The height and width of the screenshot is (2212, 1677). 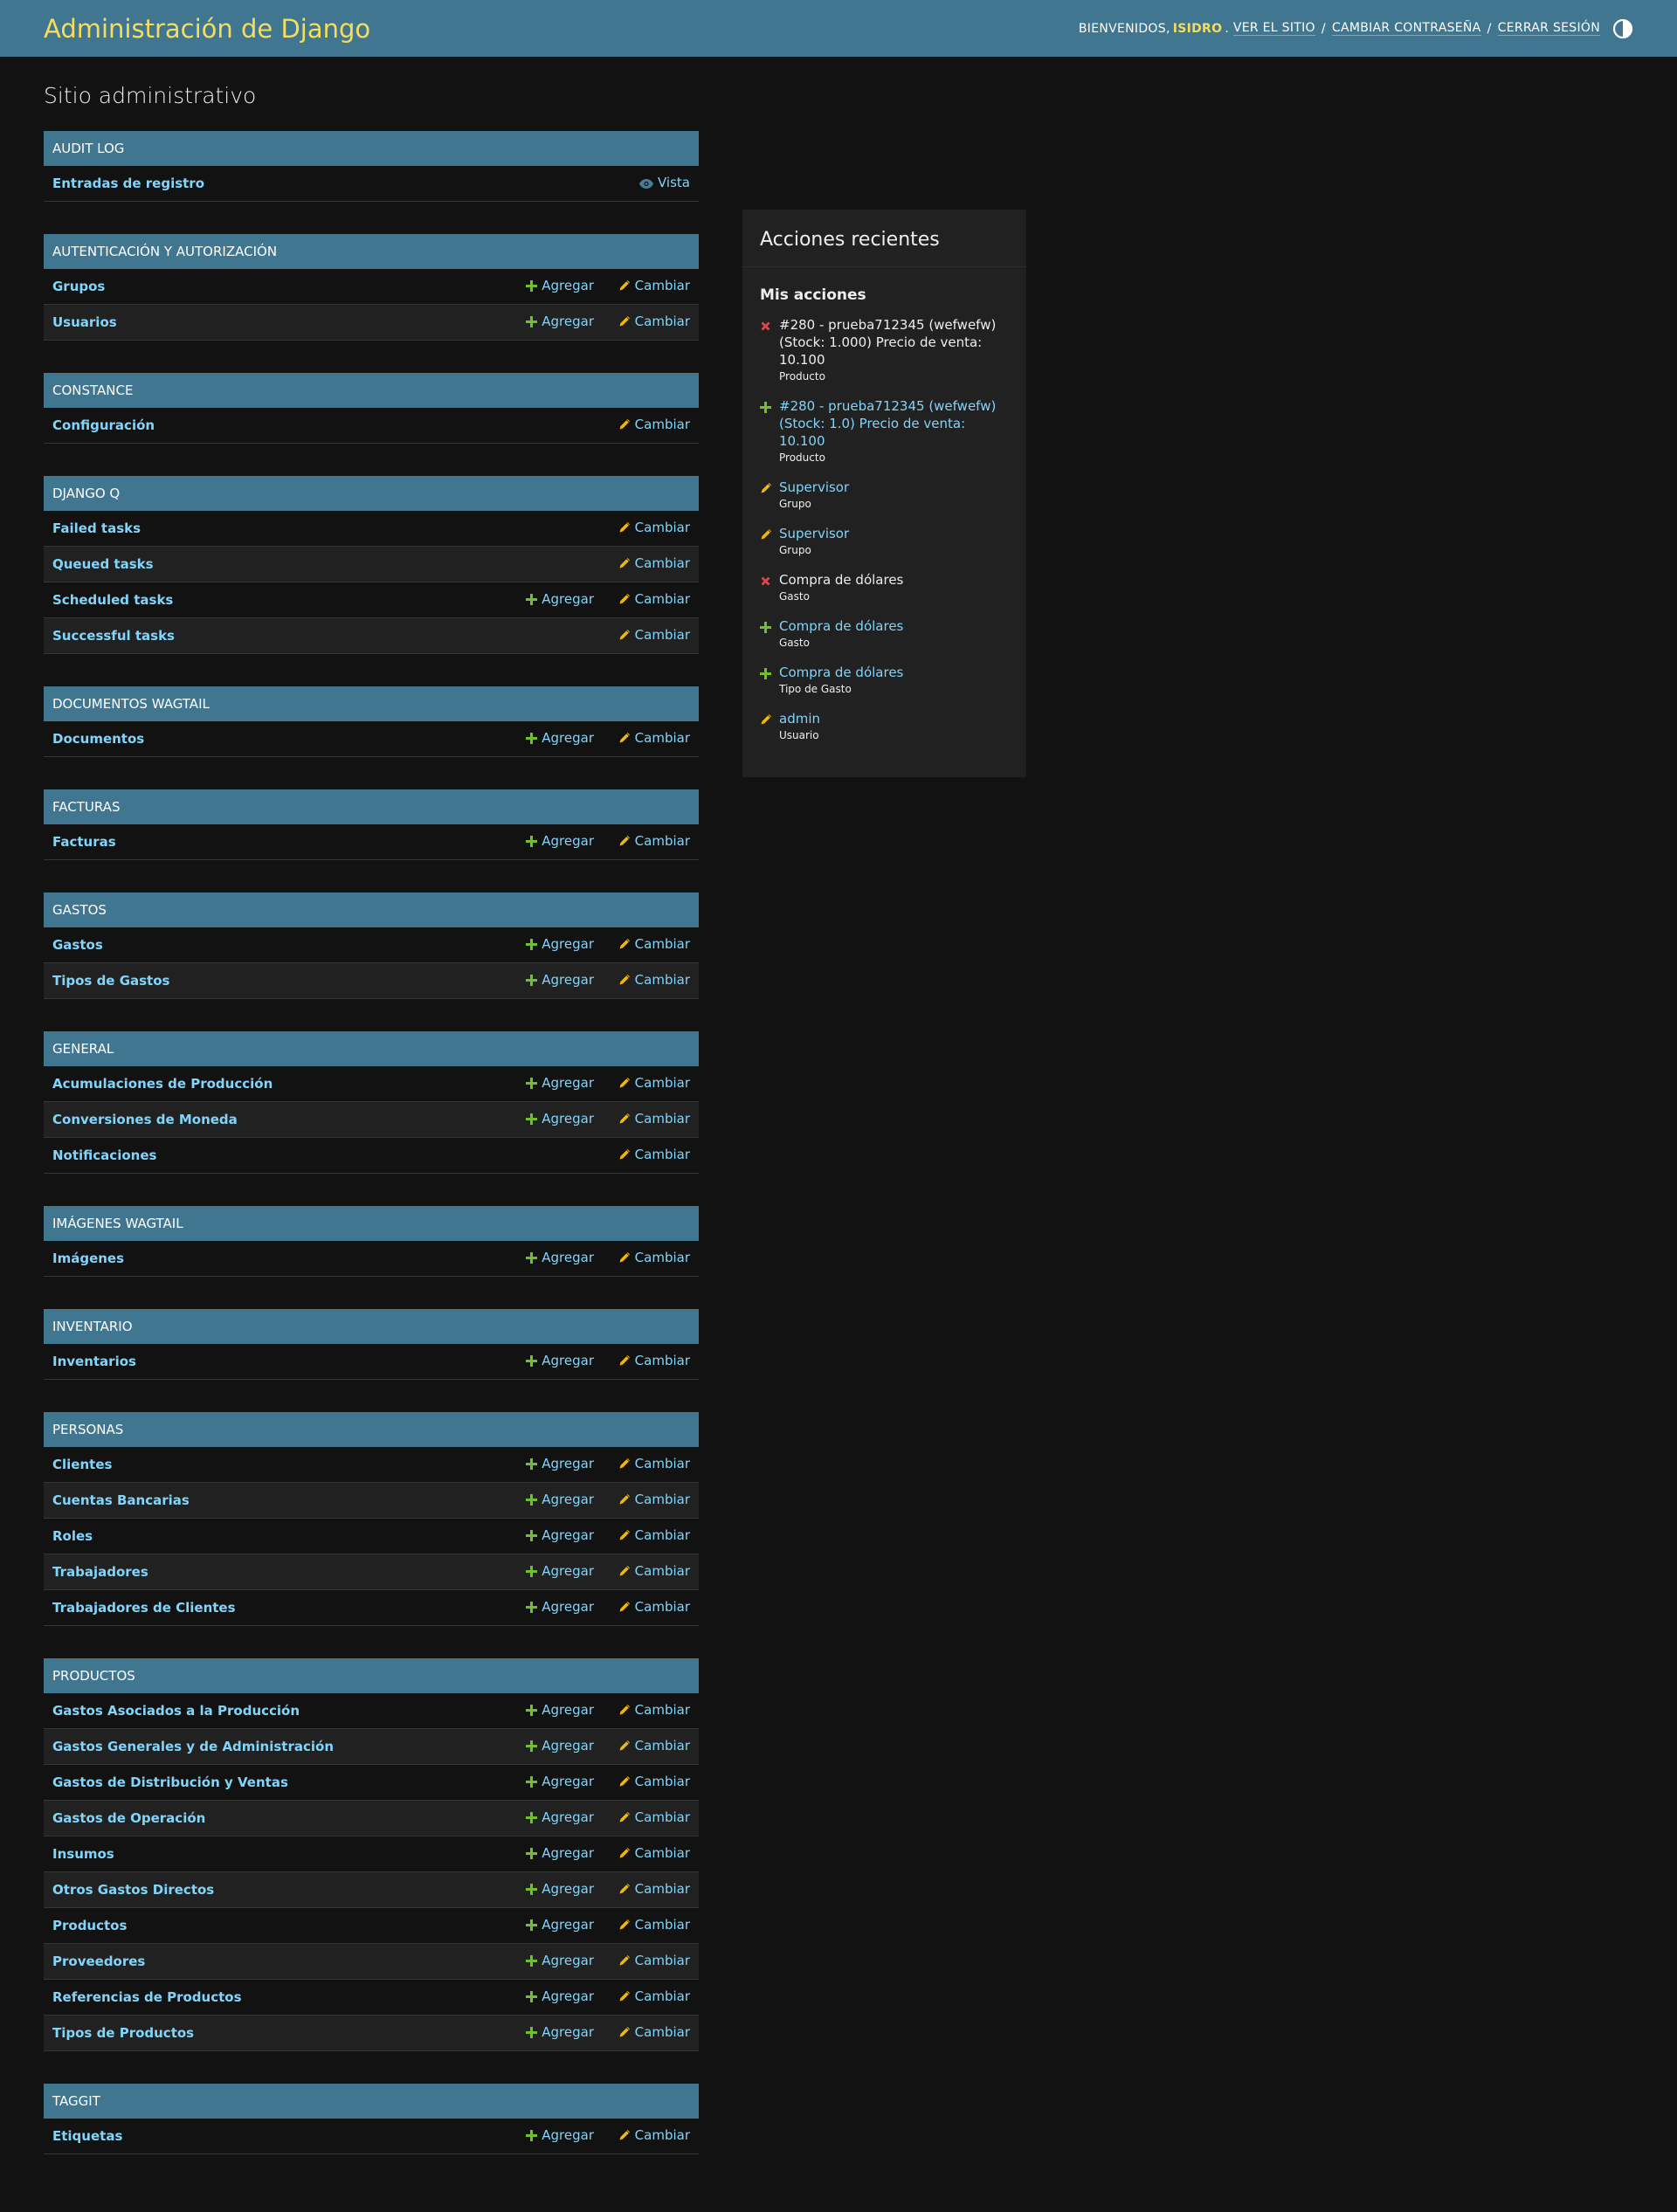 What do you see at coordinates (371, 251) in the screenshot?
I see `app-caption: Autenticación y autorización` at bounding box center [371, 251].